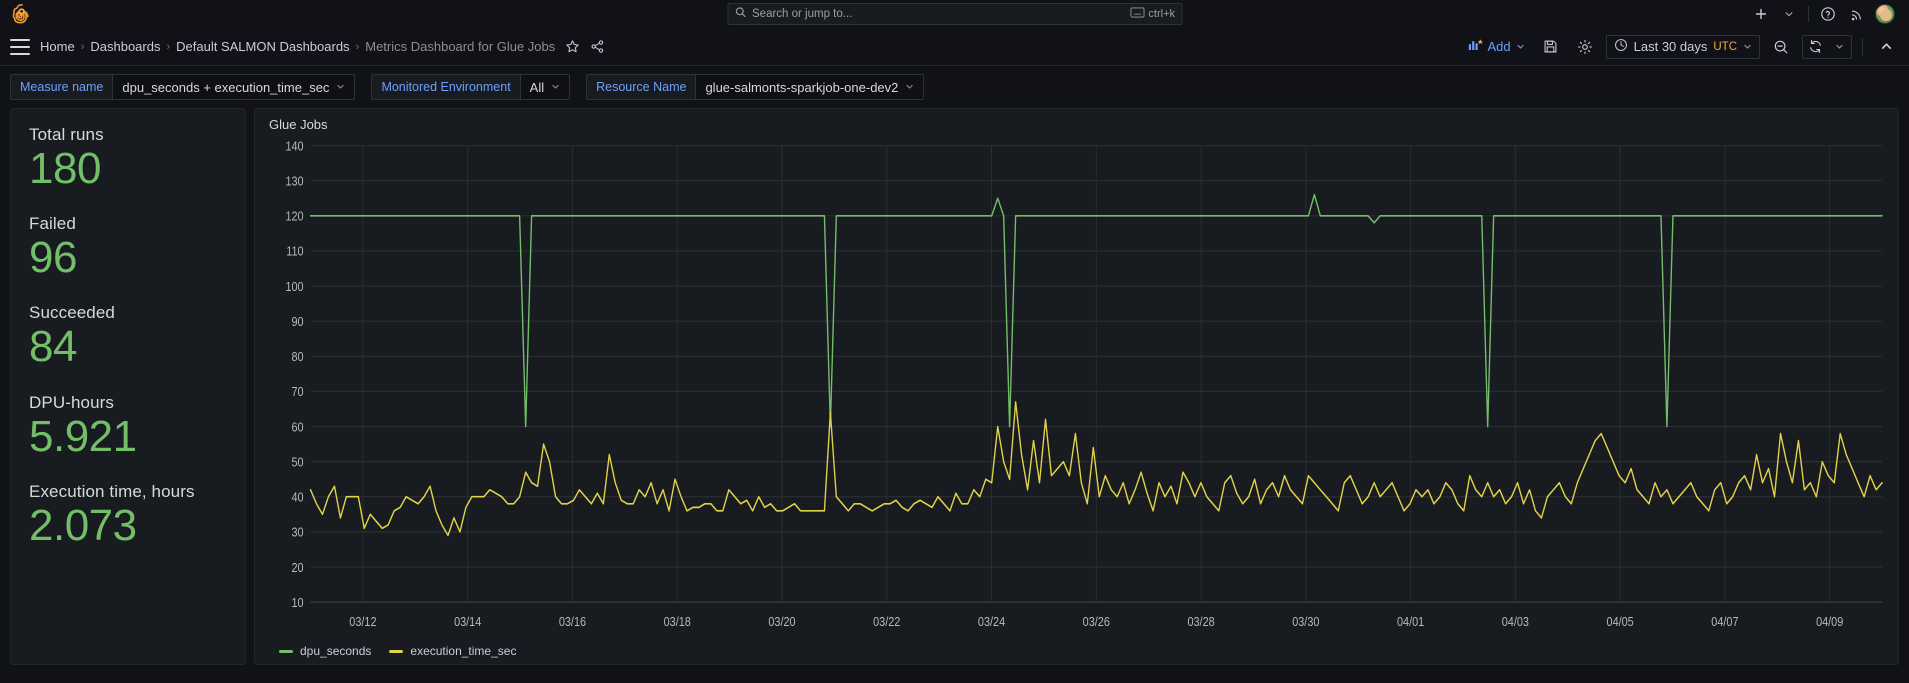 The width and height of the screenshot is (1909, 683). I want to click on svg-text: 03/12, so click(362, 621).